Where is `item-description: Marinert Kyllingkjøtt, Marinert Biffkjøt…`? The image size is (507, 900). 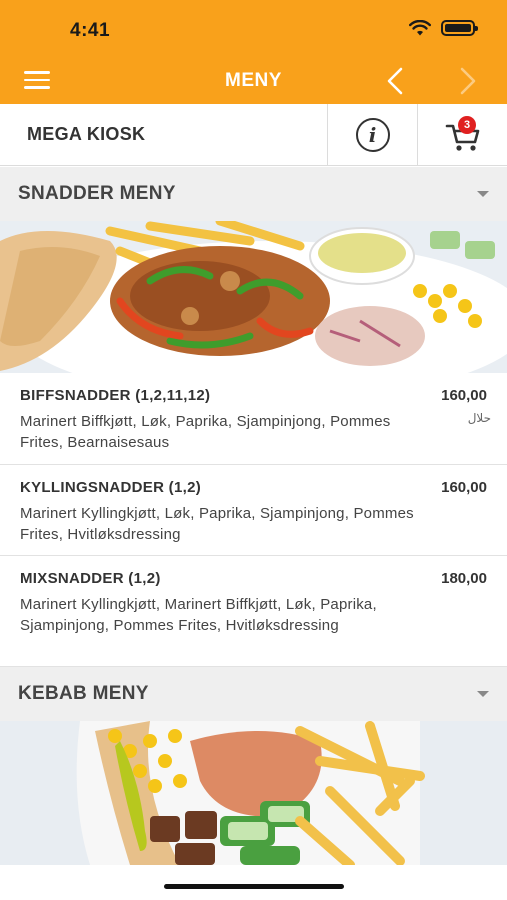
item-description: Marinert Kyllingkjøtt, Marinert Biffkjøt… is located at coordinates (198, 615).